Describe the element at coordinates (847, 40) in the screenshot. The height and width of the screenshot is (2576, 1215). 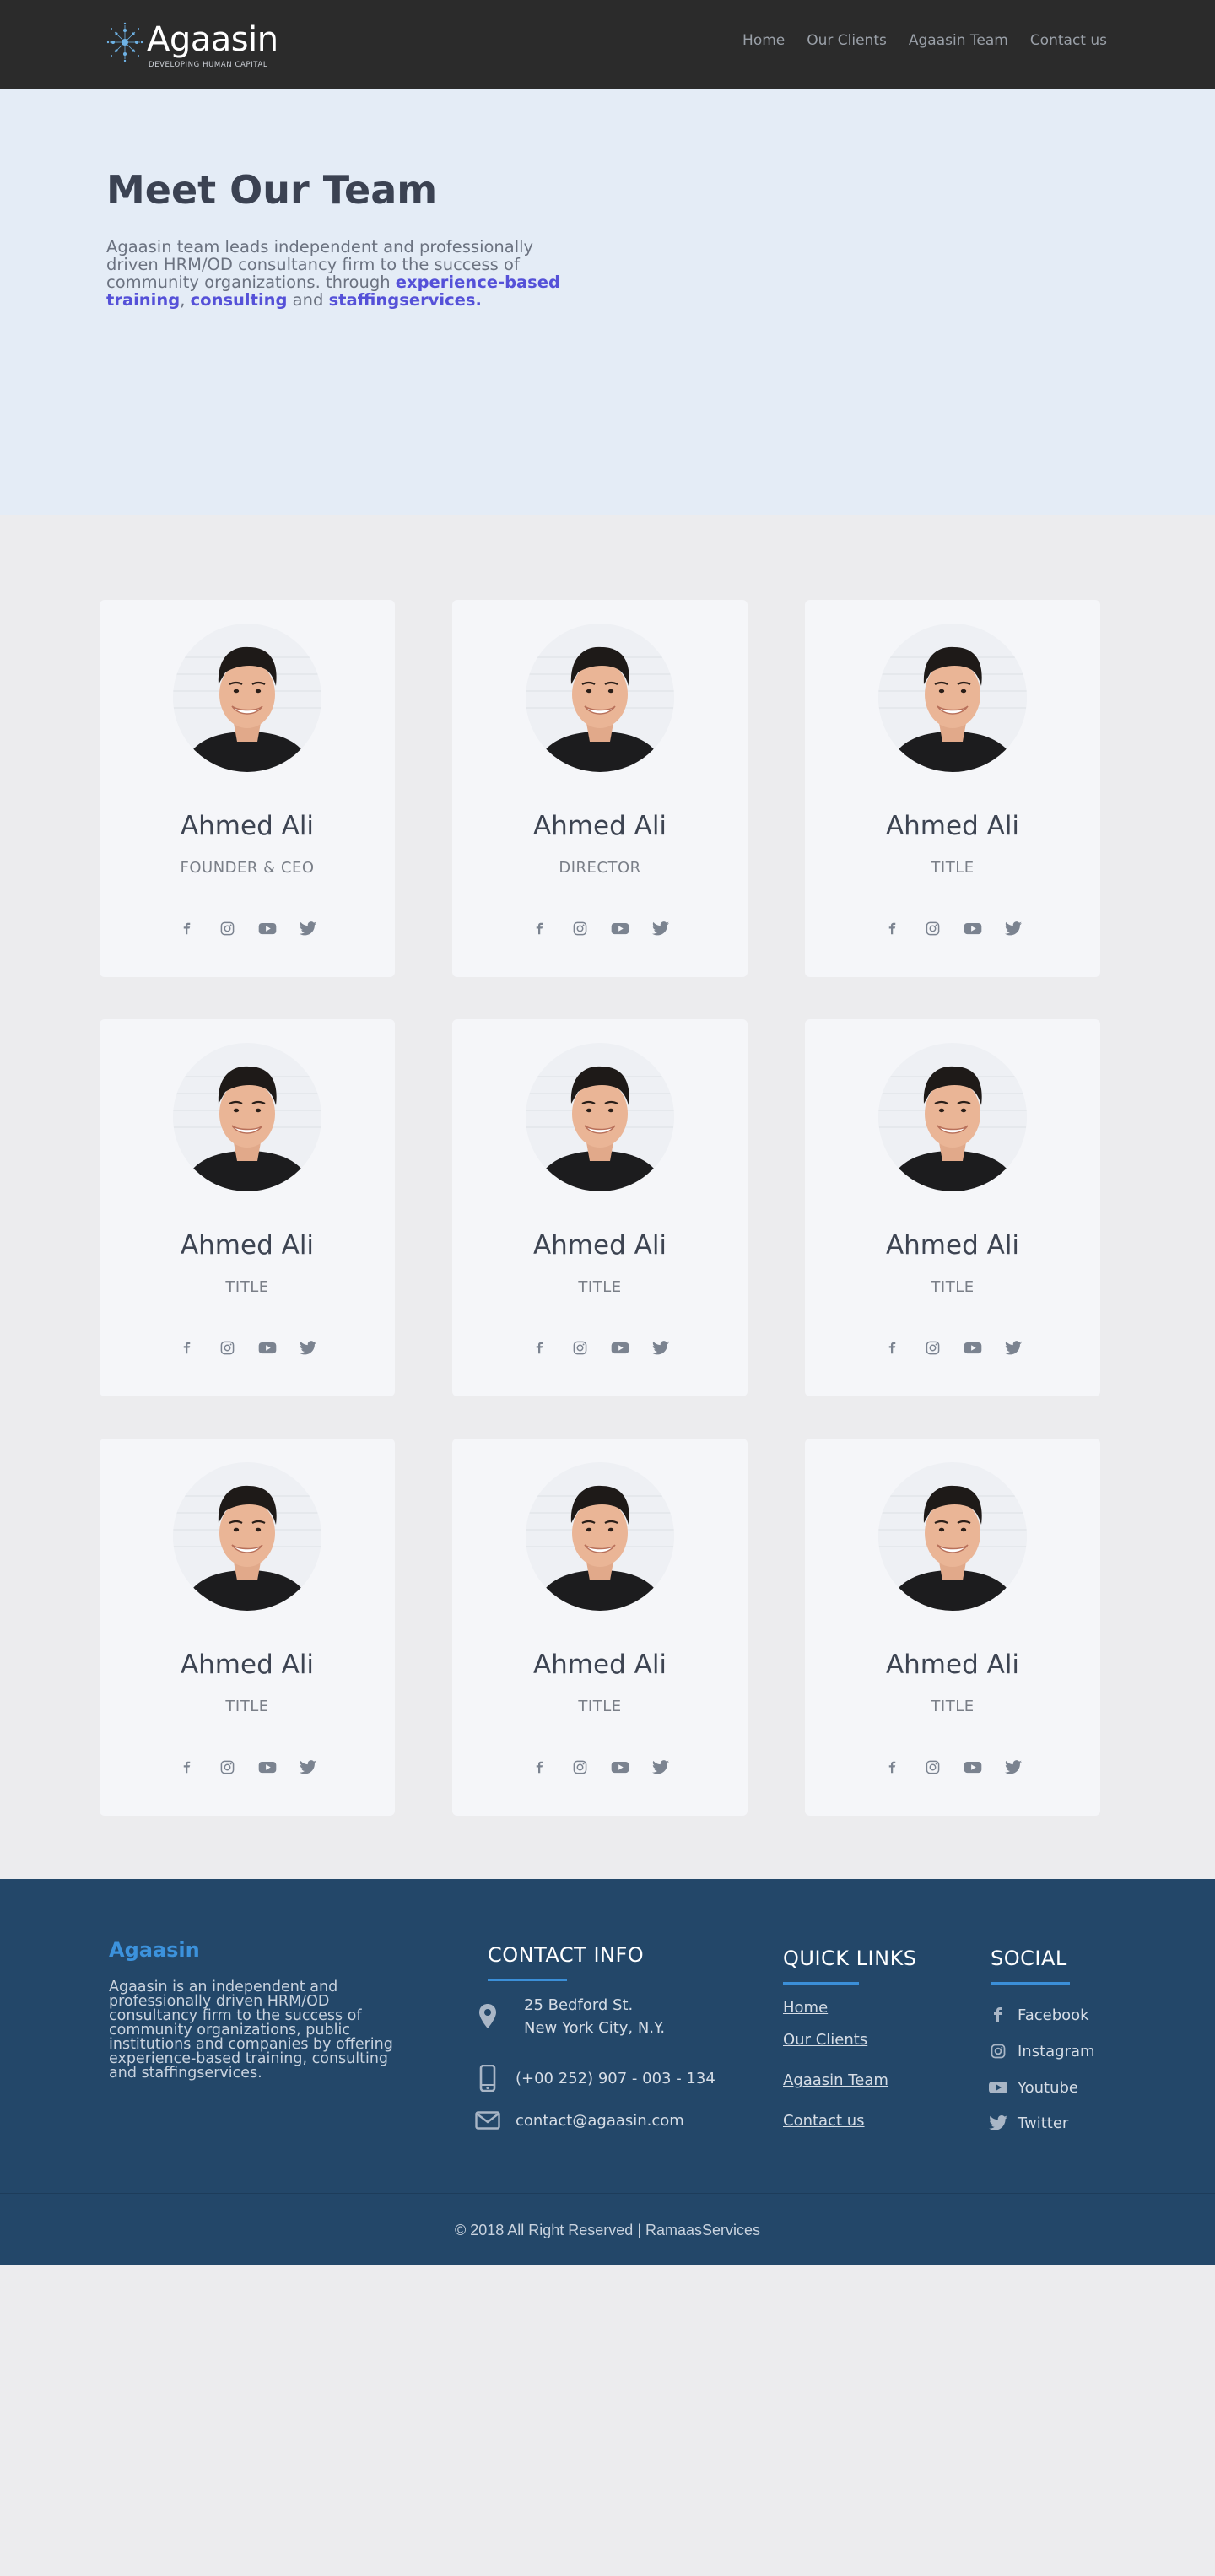
I see `nav-link-our-clients: Our Clients` at that location.